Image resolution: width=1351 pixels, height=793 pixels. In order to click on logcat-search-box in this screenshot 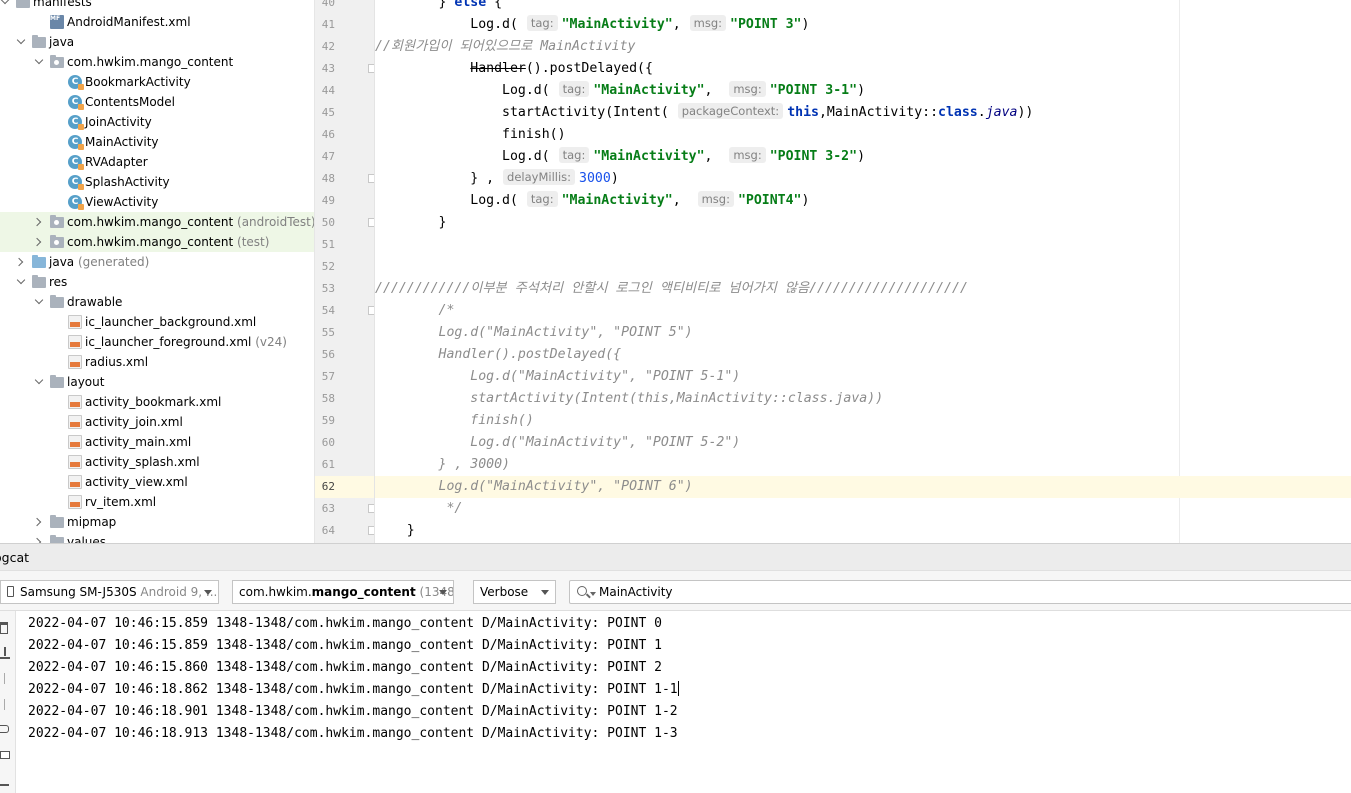, I will do `click(960, 592)`.